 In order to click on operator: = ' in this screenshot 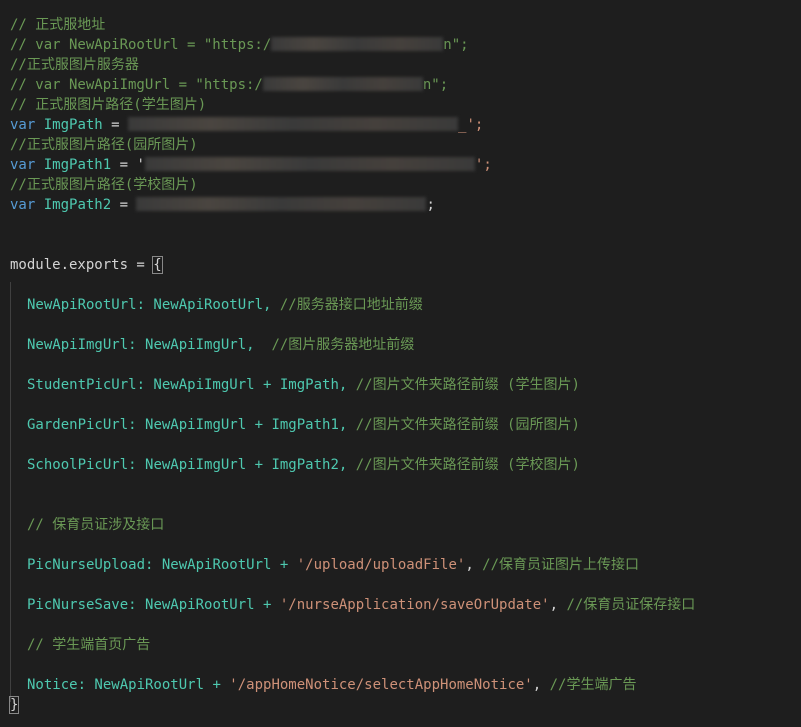, I will do `click(128, 165)`.